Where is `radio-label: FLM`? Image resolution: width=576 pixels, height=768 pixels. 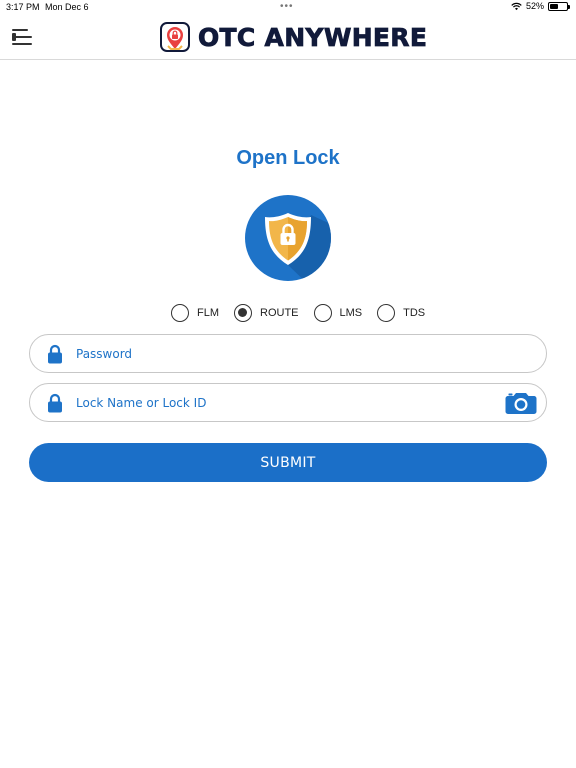 radio-label: FLM is located at coordinates (208, 313).